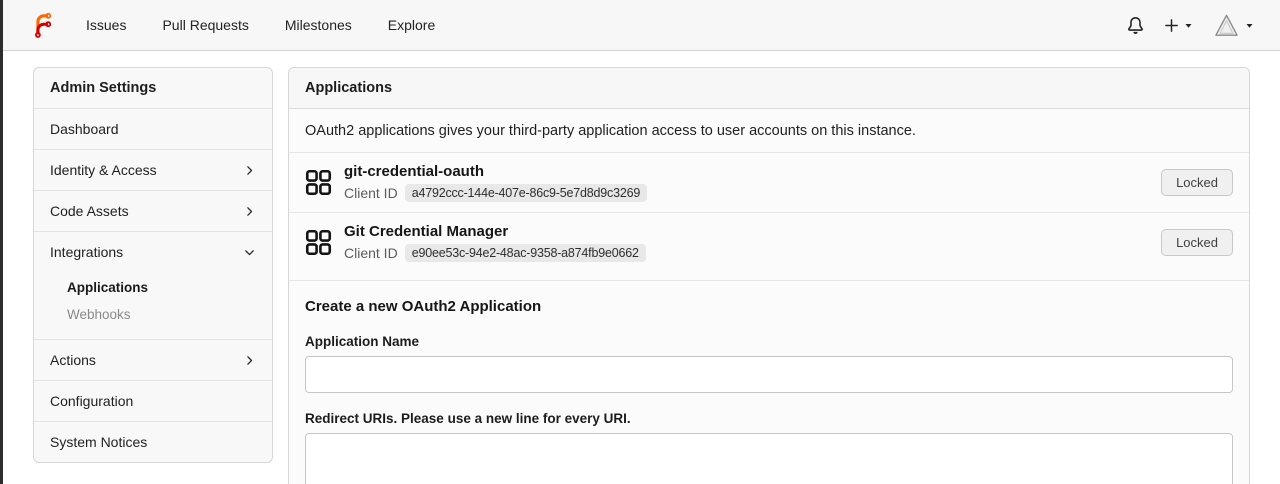  Describe the element at coordinates (153, 359) in the screenshot. I see `sidebar-item-actions: Actions` at that location.